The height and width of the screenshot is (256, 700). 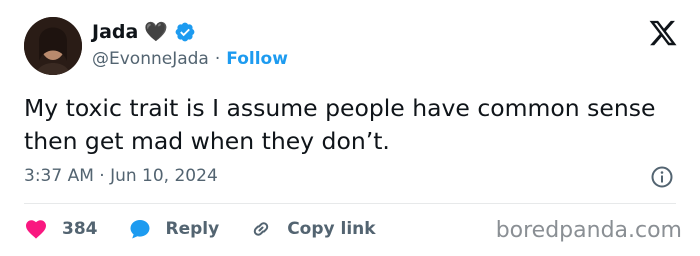 I want to click on action-bar: 384 Reply Copy link, so click(x=200, y=229).